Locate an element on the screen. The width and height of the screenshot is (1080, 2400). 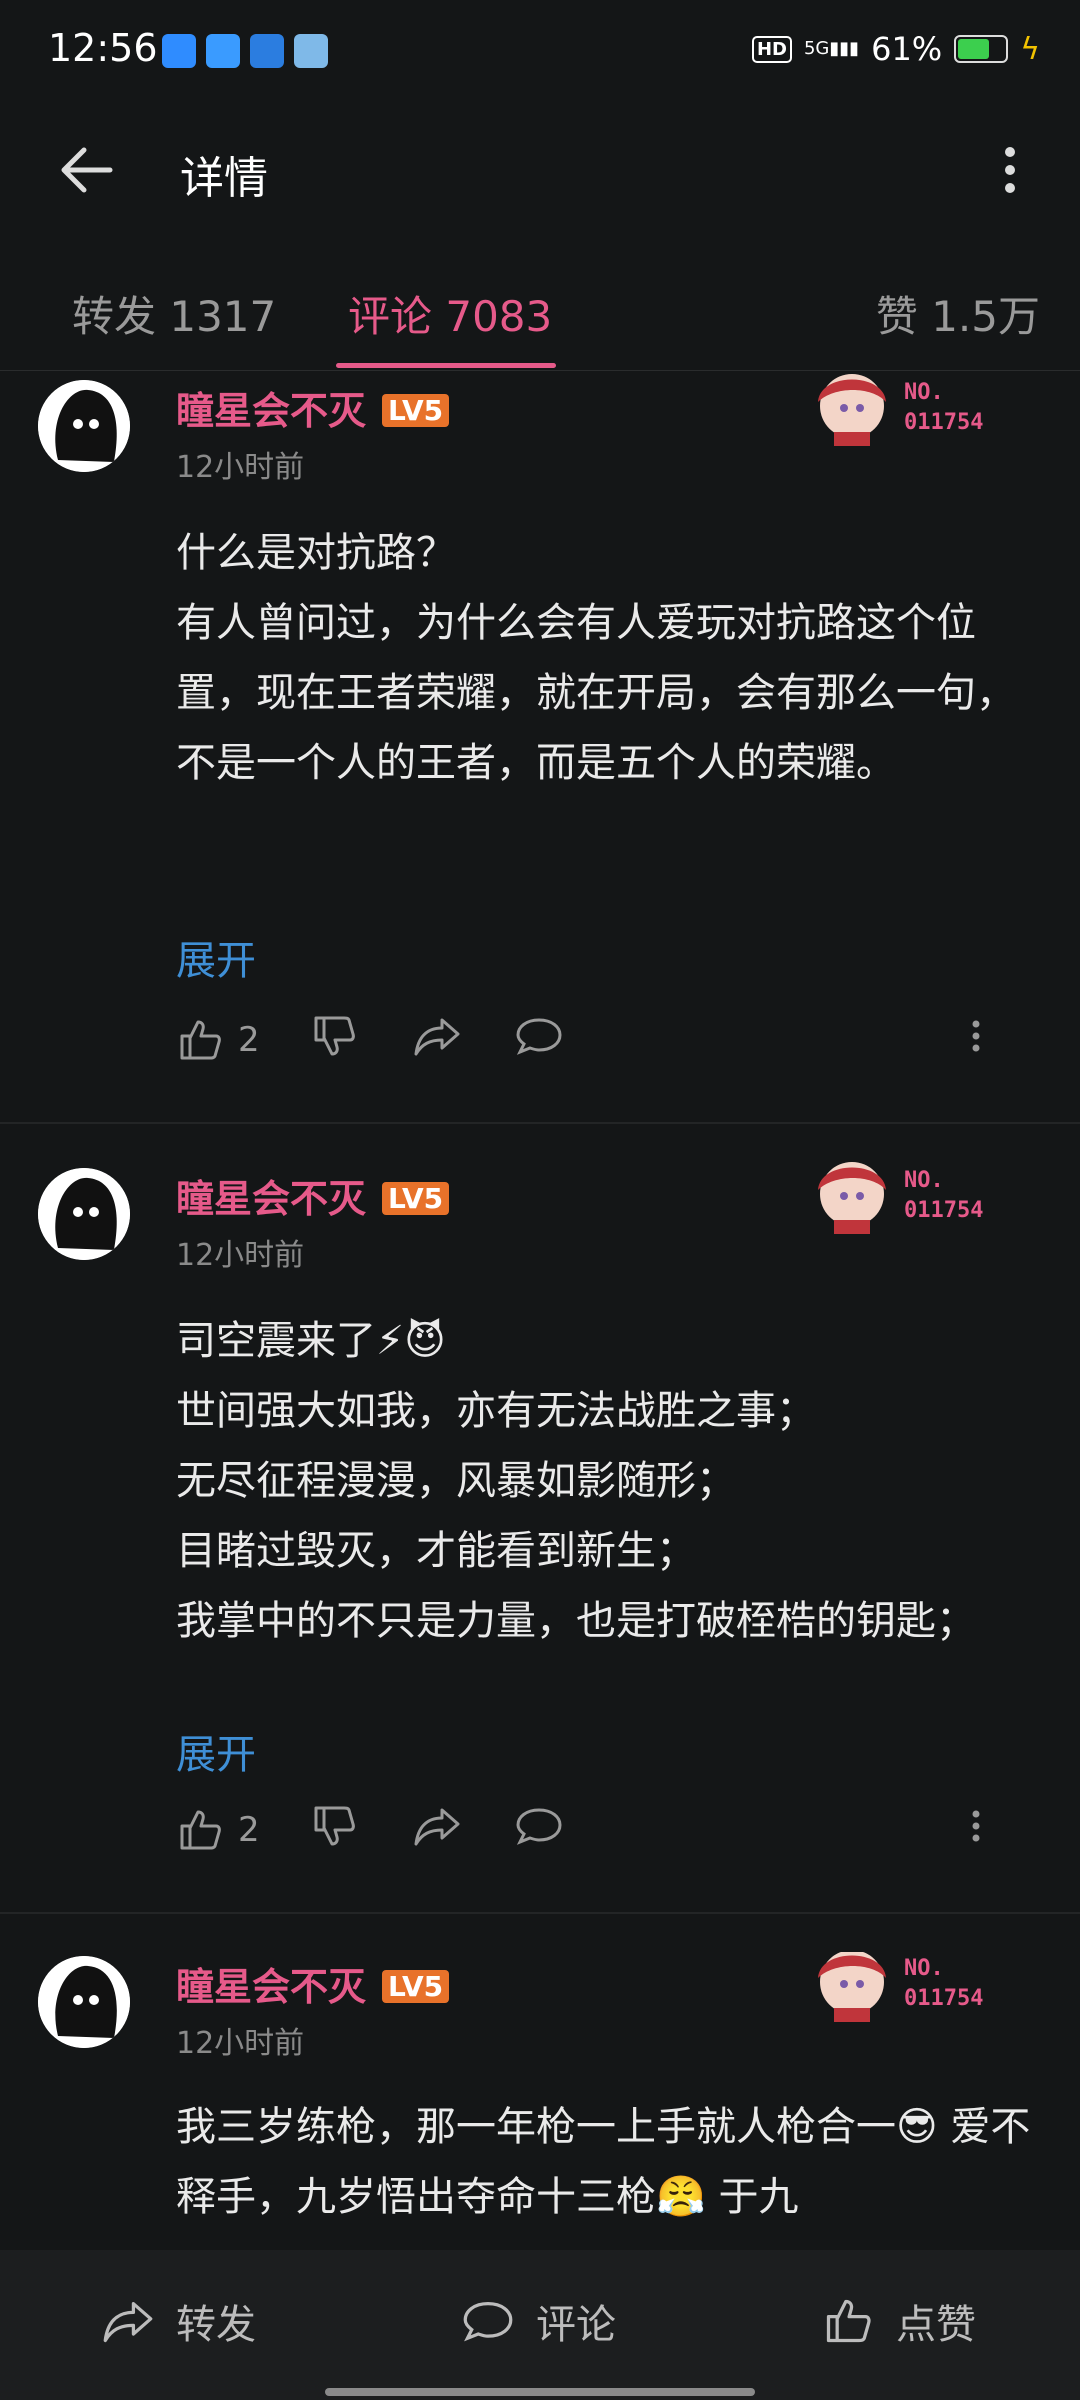
charging-icon: ϟ is located at coordinates (1030, 49).